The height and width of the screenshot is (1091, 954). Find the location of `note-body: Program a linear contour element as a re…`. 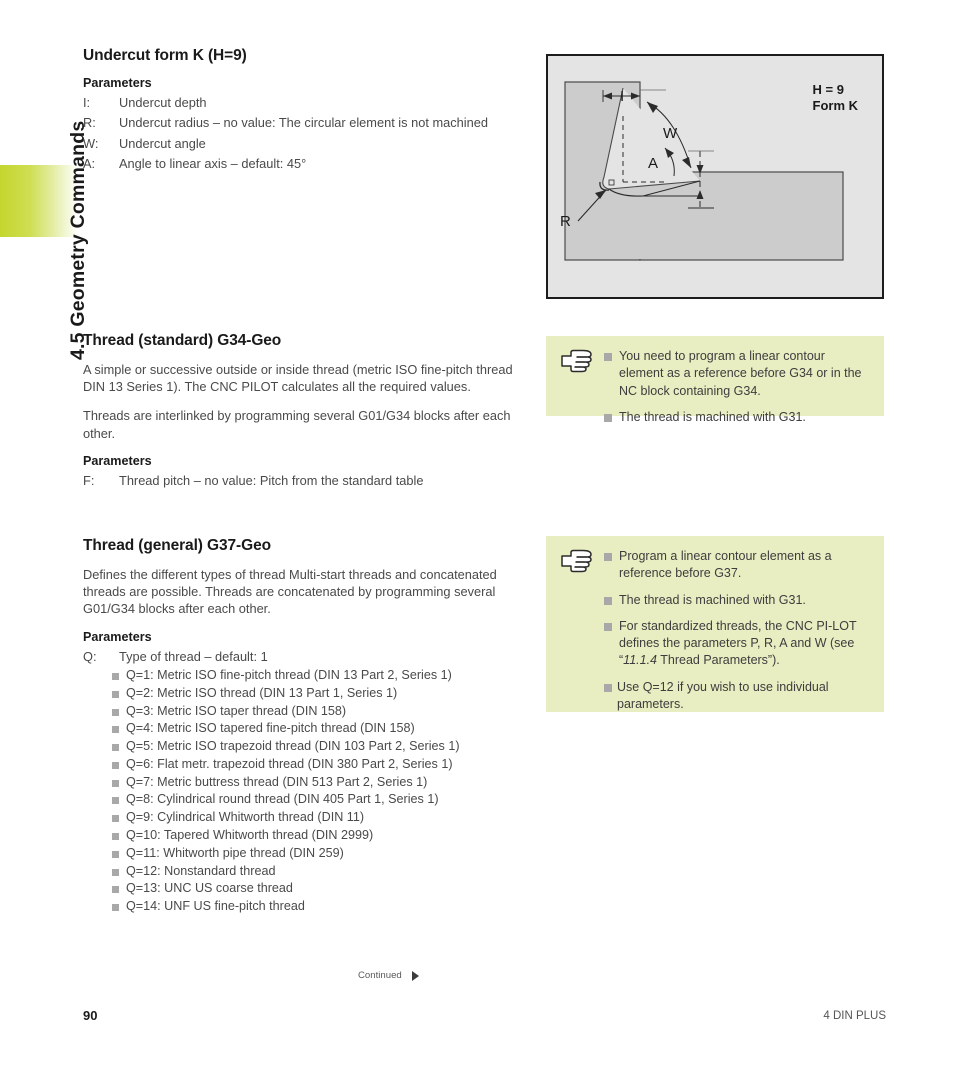

note-body: Program a linear contour element as a re… is located at coordinates (735, 630).